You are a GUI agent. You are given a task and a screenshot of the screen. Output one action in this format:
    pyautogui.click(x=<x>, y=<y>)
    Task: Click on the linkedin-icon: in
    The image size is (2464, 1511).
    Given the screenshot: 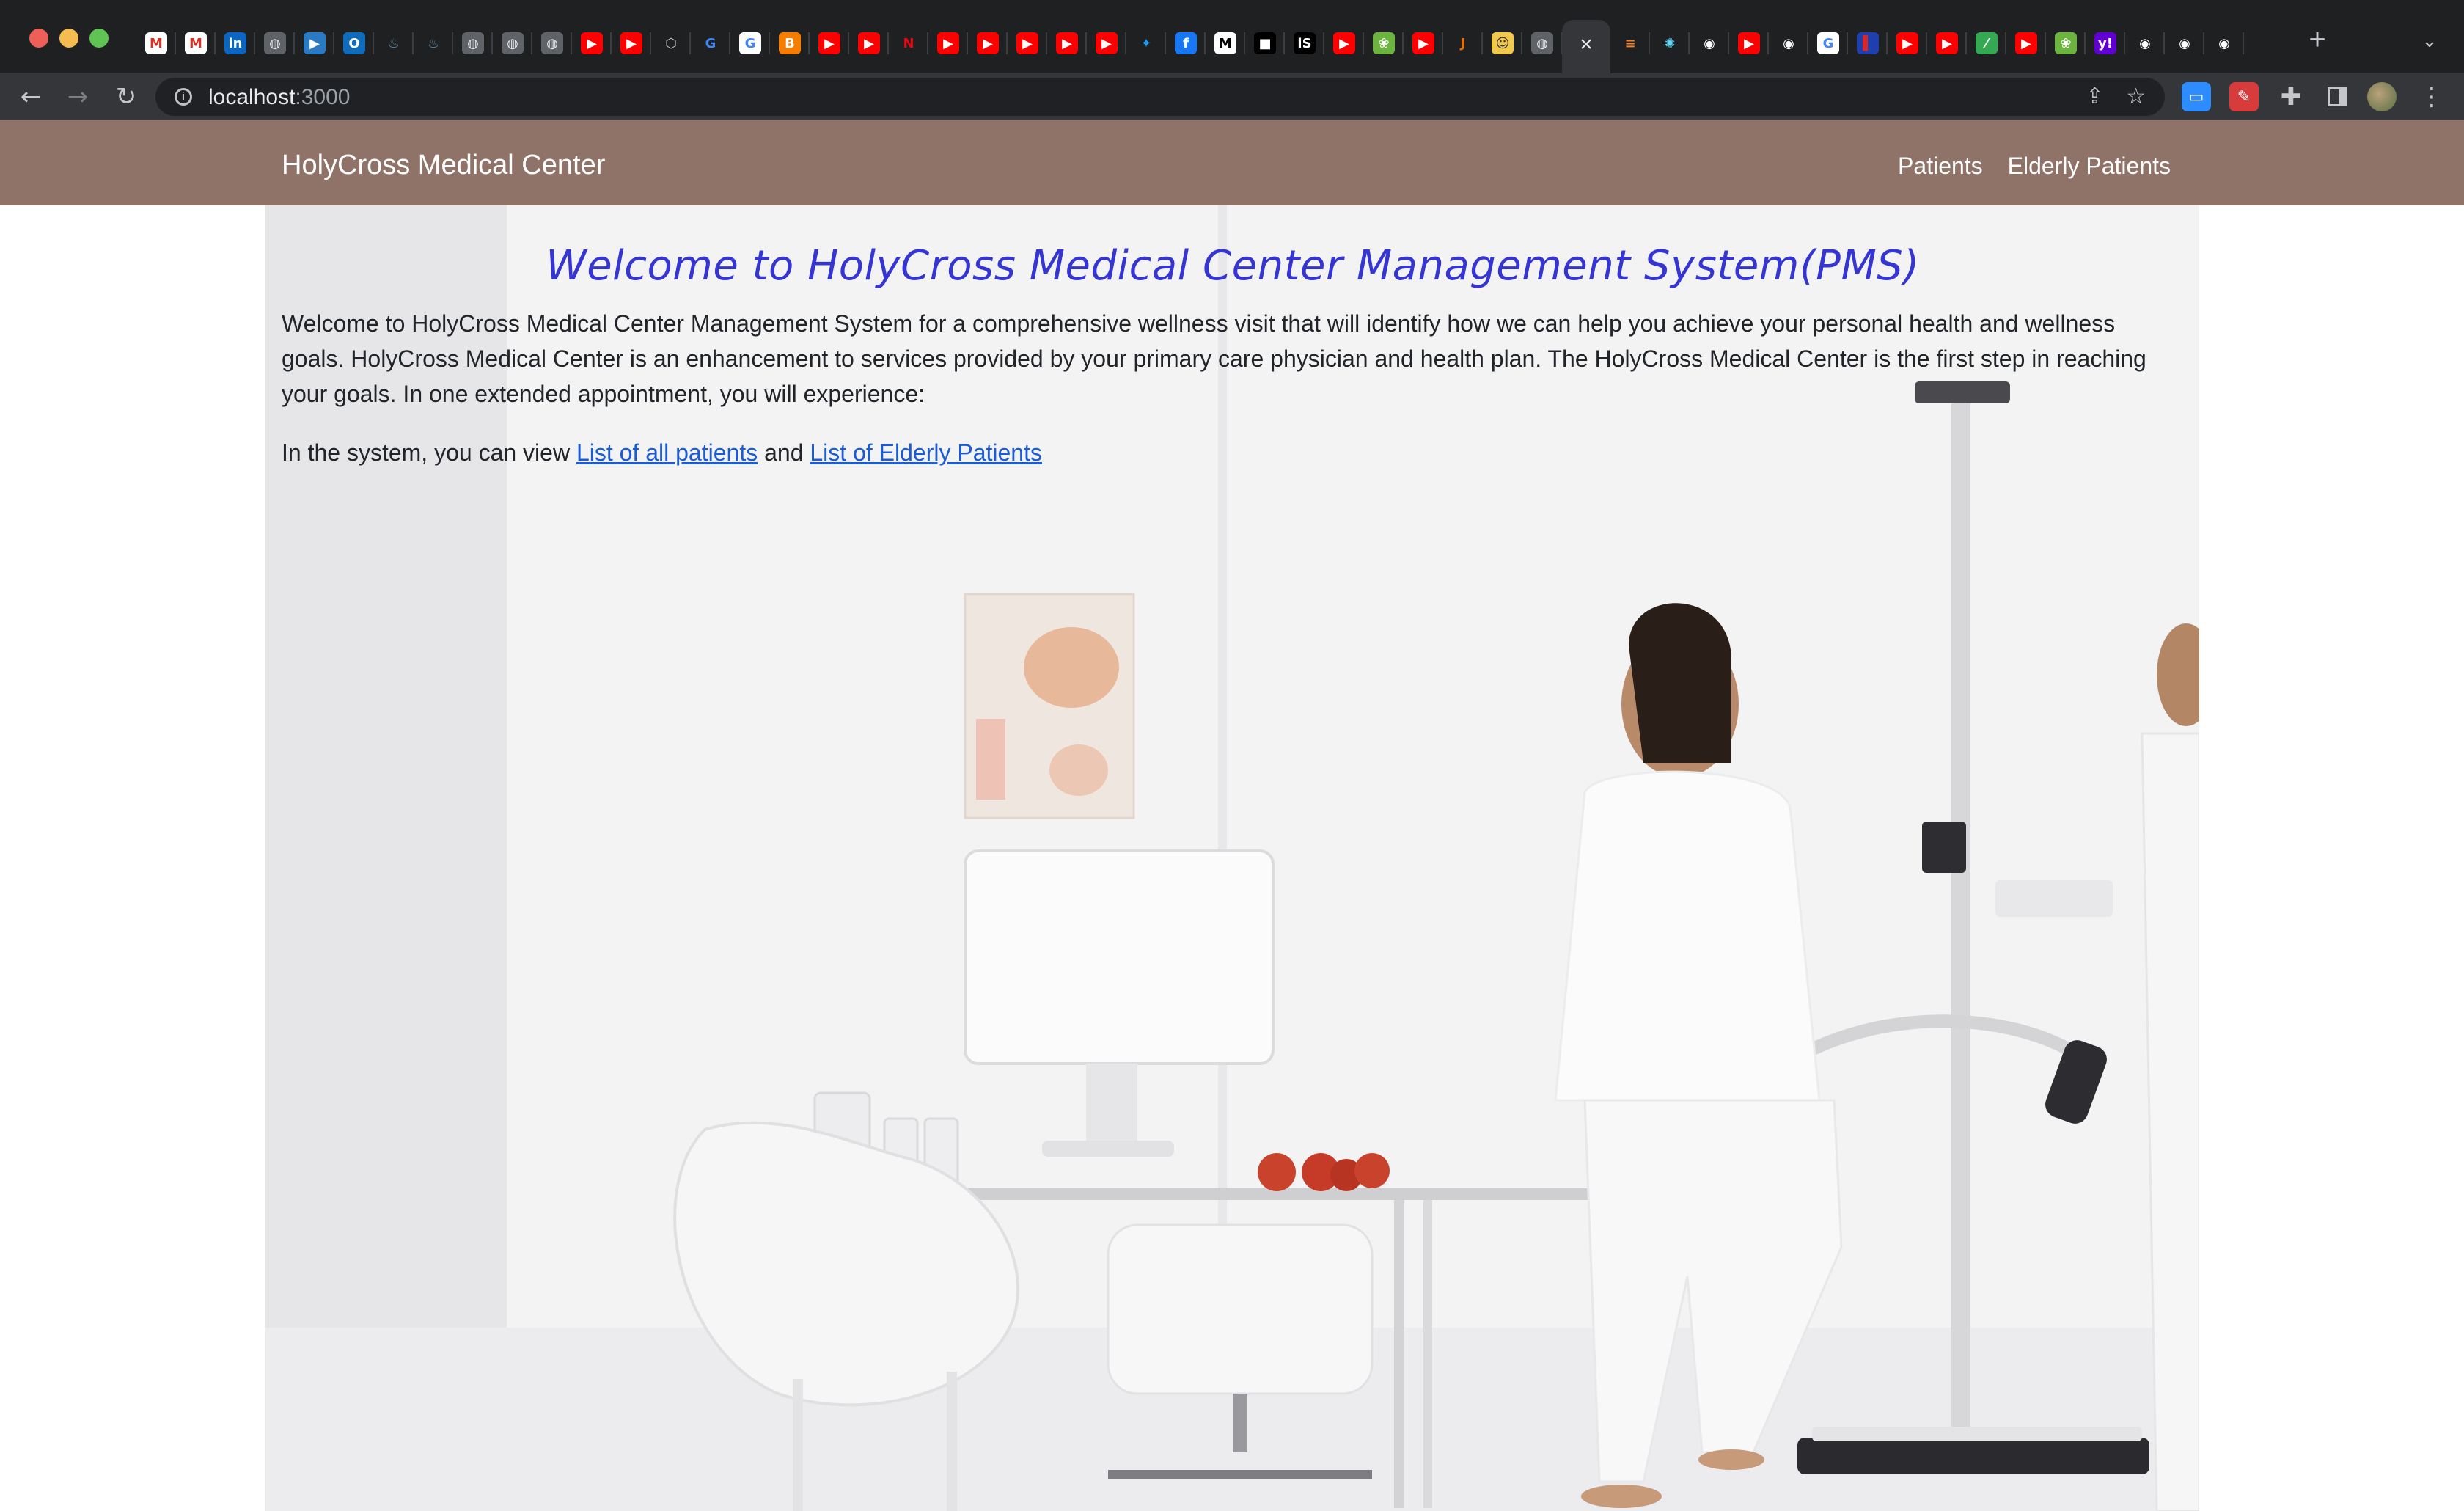 What is the action you would take?
    pyautogui.click(x=235, y=43)
    